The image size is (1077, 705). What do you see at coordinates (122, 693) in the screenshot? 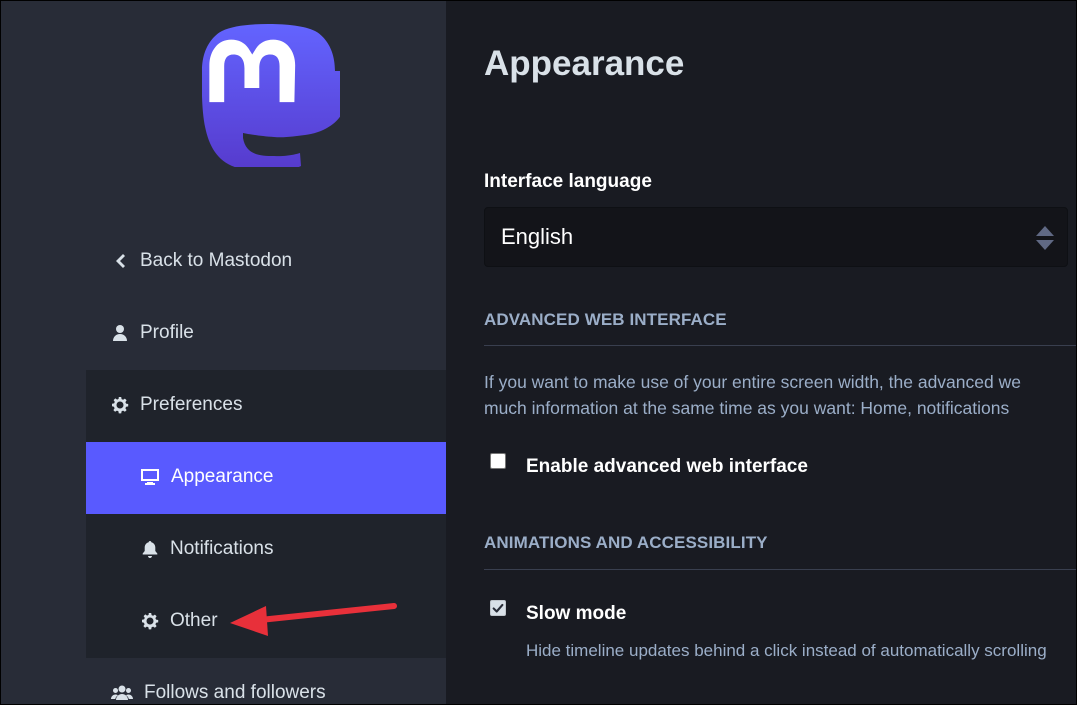
I see `users-icon` at bounding box center [122, 693].